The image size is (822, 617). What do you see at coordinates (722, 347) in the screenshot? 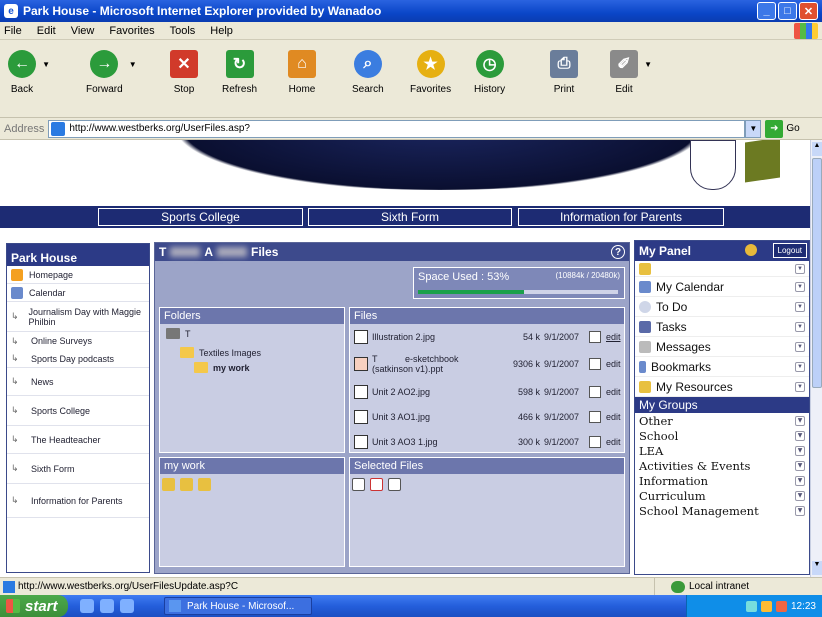
I see `panel-item-messages: Messages ▼` at bounding box center [722, 347].